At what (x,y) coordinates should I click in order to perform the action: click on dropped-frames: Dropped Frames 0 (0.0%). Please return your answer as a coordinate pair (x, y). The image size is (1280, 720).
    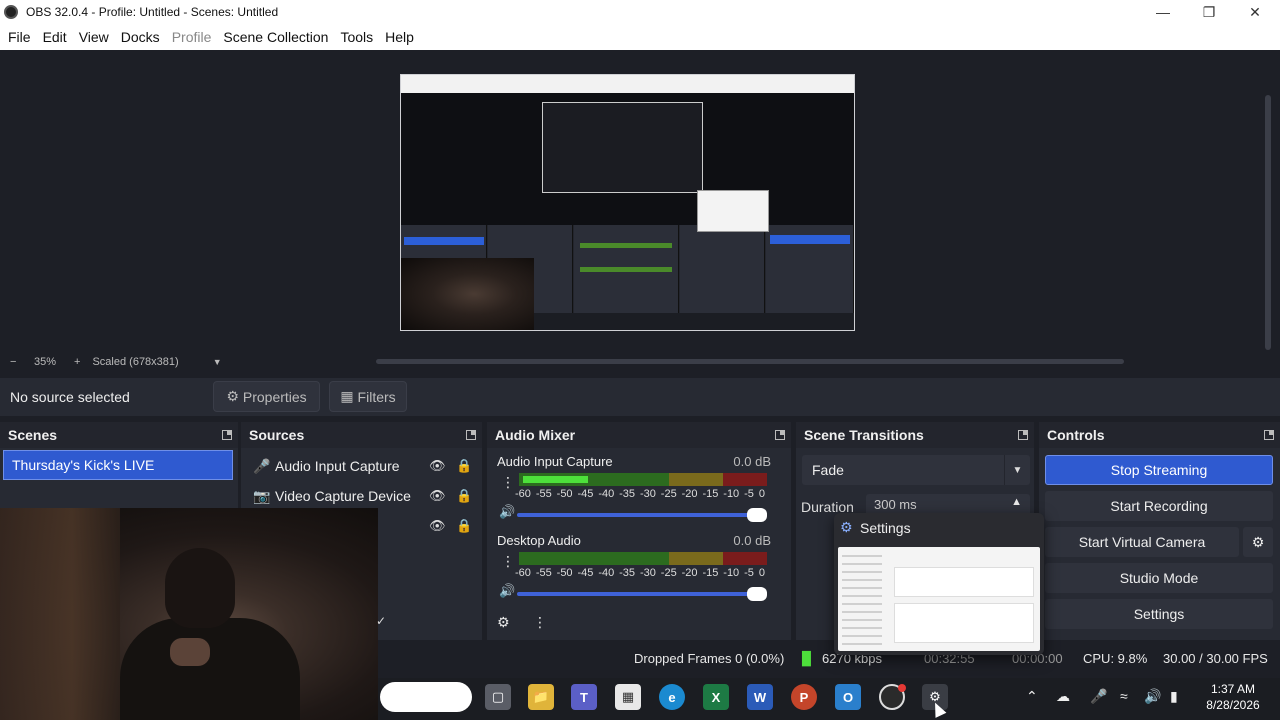
    Looking at the image, I should click on (709, 658).